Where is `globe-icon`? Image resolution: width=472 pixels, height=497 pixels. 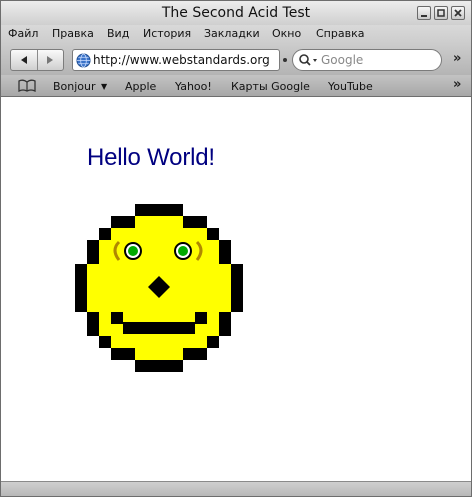
globe-icon is located at coordinates (83, 60).